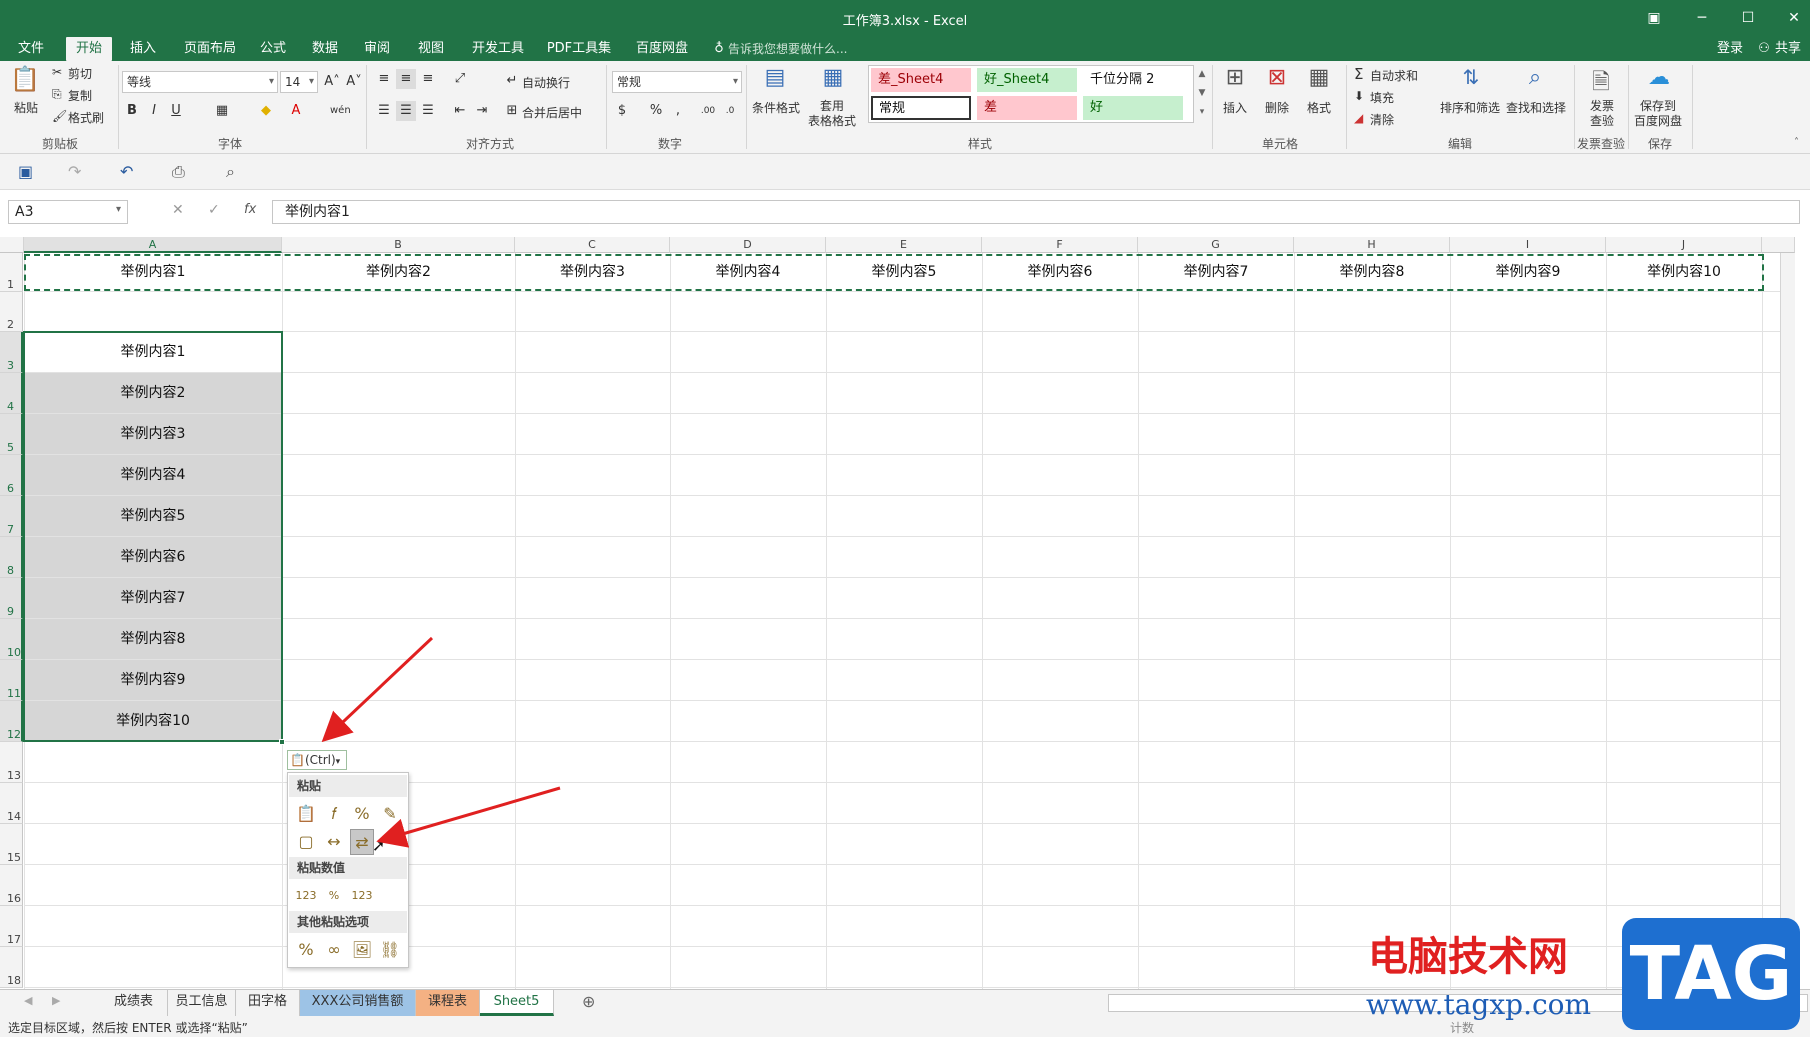 The width and height of the screenshot is (1810, 1037). What do you see at coordinates (588, 1001) in the screenshot?
I see `add-sheet-icon: ⊕` at bounding box center [588, 1001].